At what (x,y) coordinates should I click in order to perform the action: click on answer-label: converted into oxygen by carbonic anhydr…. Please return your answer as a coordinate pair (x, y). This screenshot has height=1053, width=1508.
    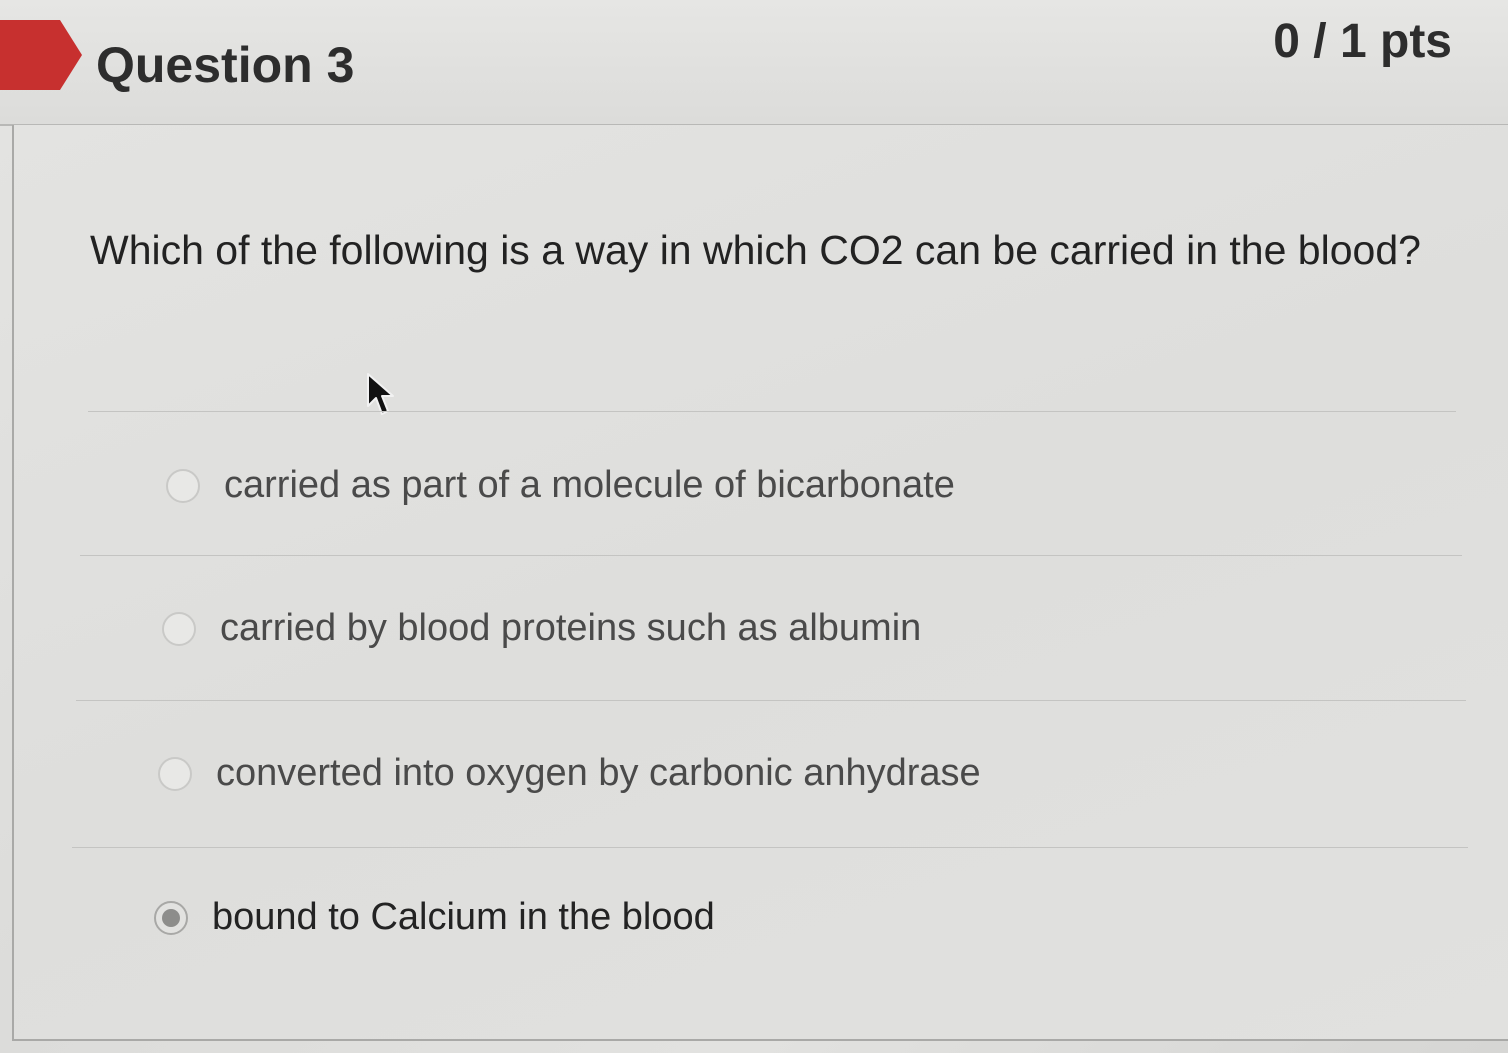
    Looking at the image, I should click on (598, 773).